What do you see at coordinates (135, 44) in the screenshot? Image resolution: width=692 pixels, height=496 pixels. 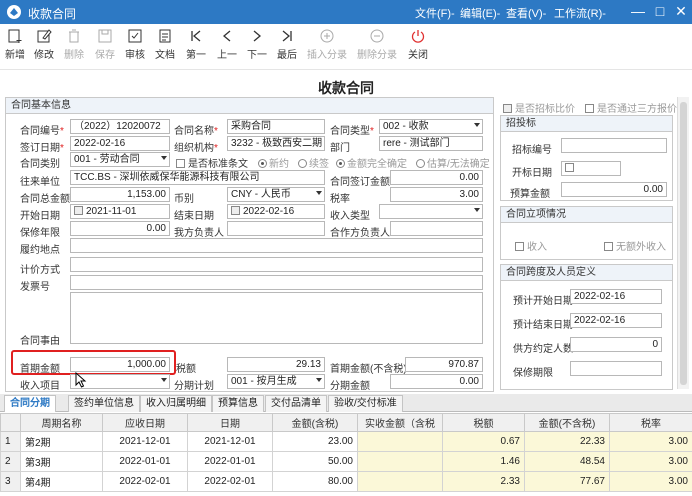 I see `approve-button: 审核` at bounding box center [135, 44].